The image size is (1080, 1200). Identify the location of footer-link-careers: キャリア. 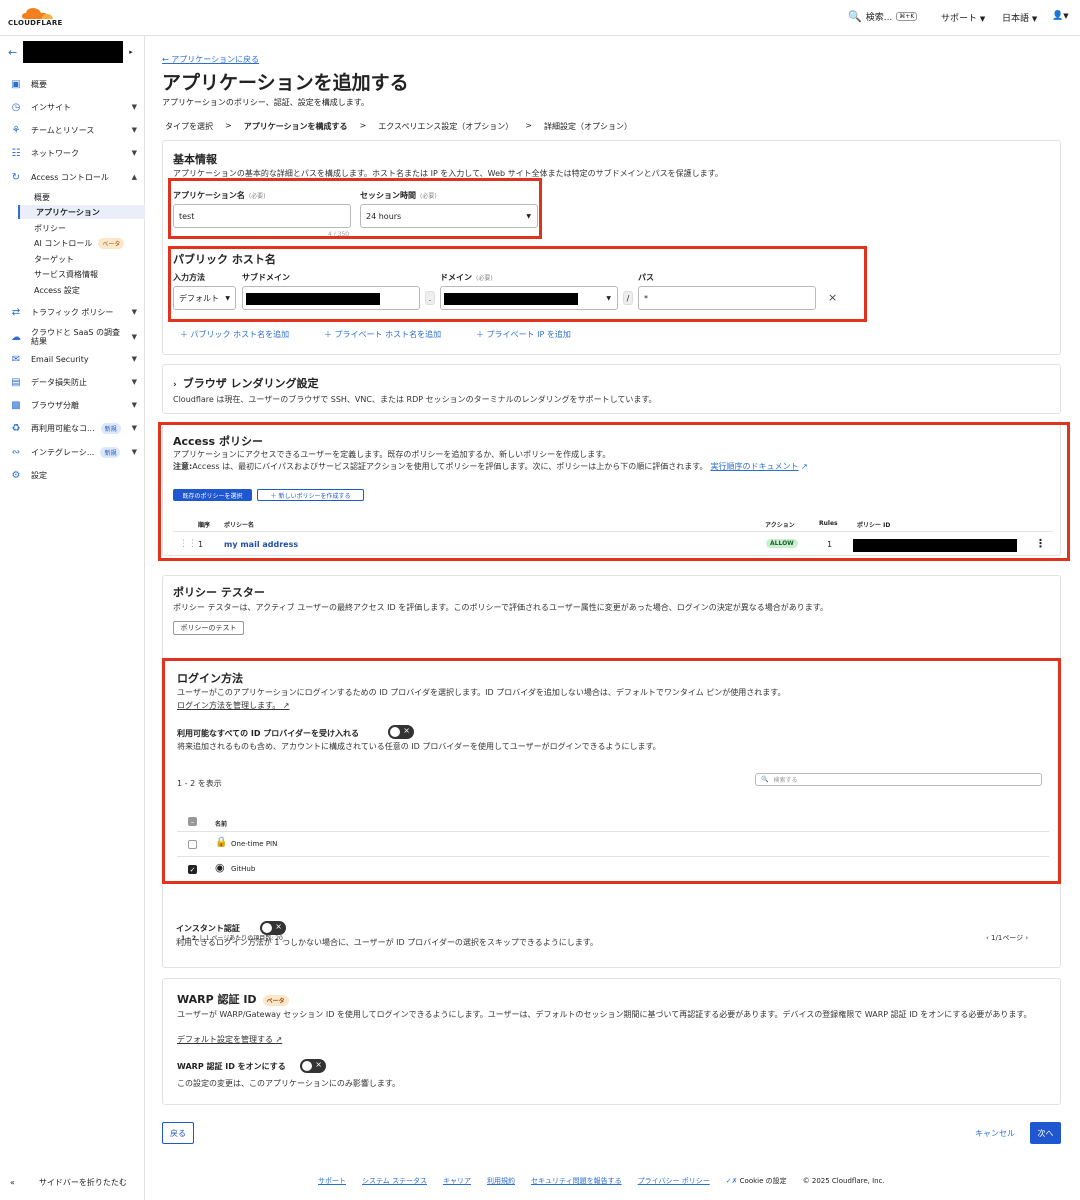
(457, 1181).